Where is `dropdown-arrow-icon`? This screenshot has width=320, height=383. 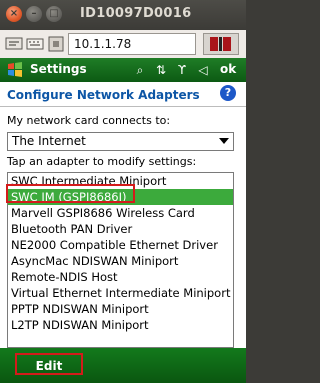 dropdown-arrow-icon is located at coordinates (224, 141).